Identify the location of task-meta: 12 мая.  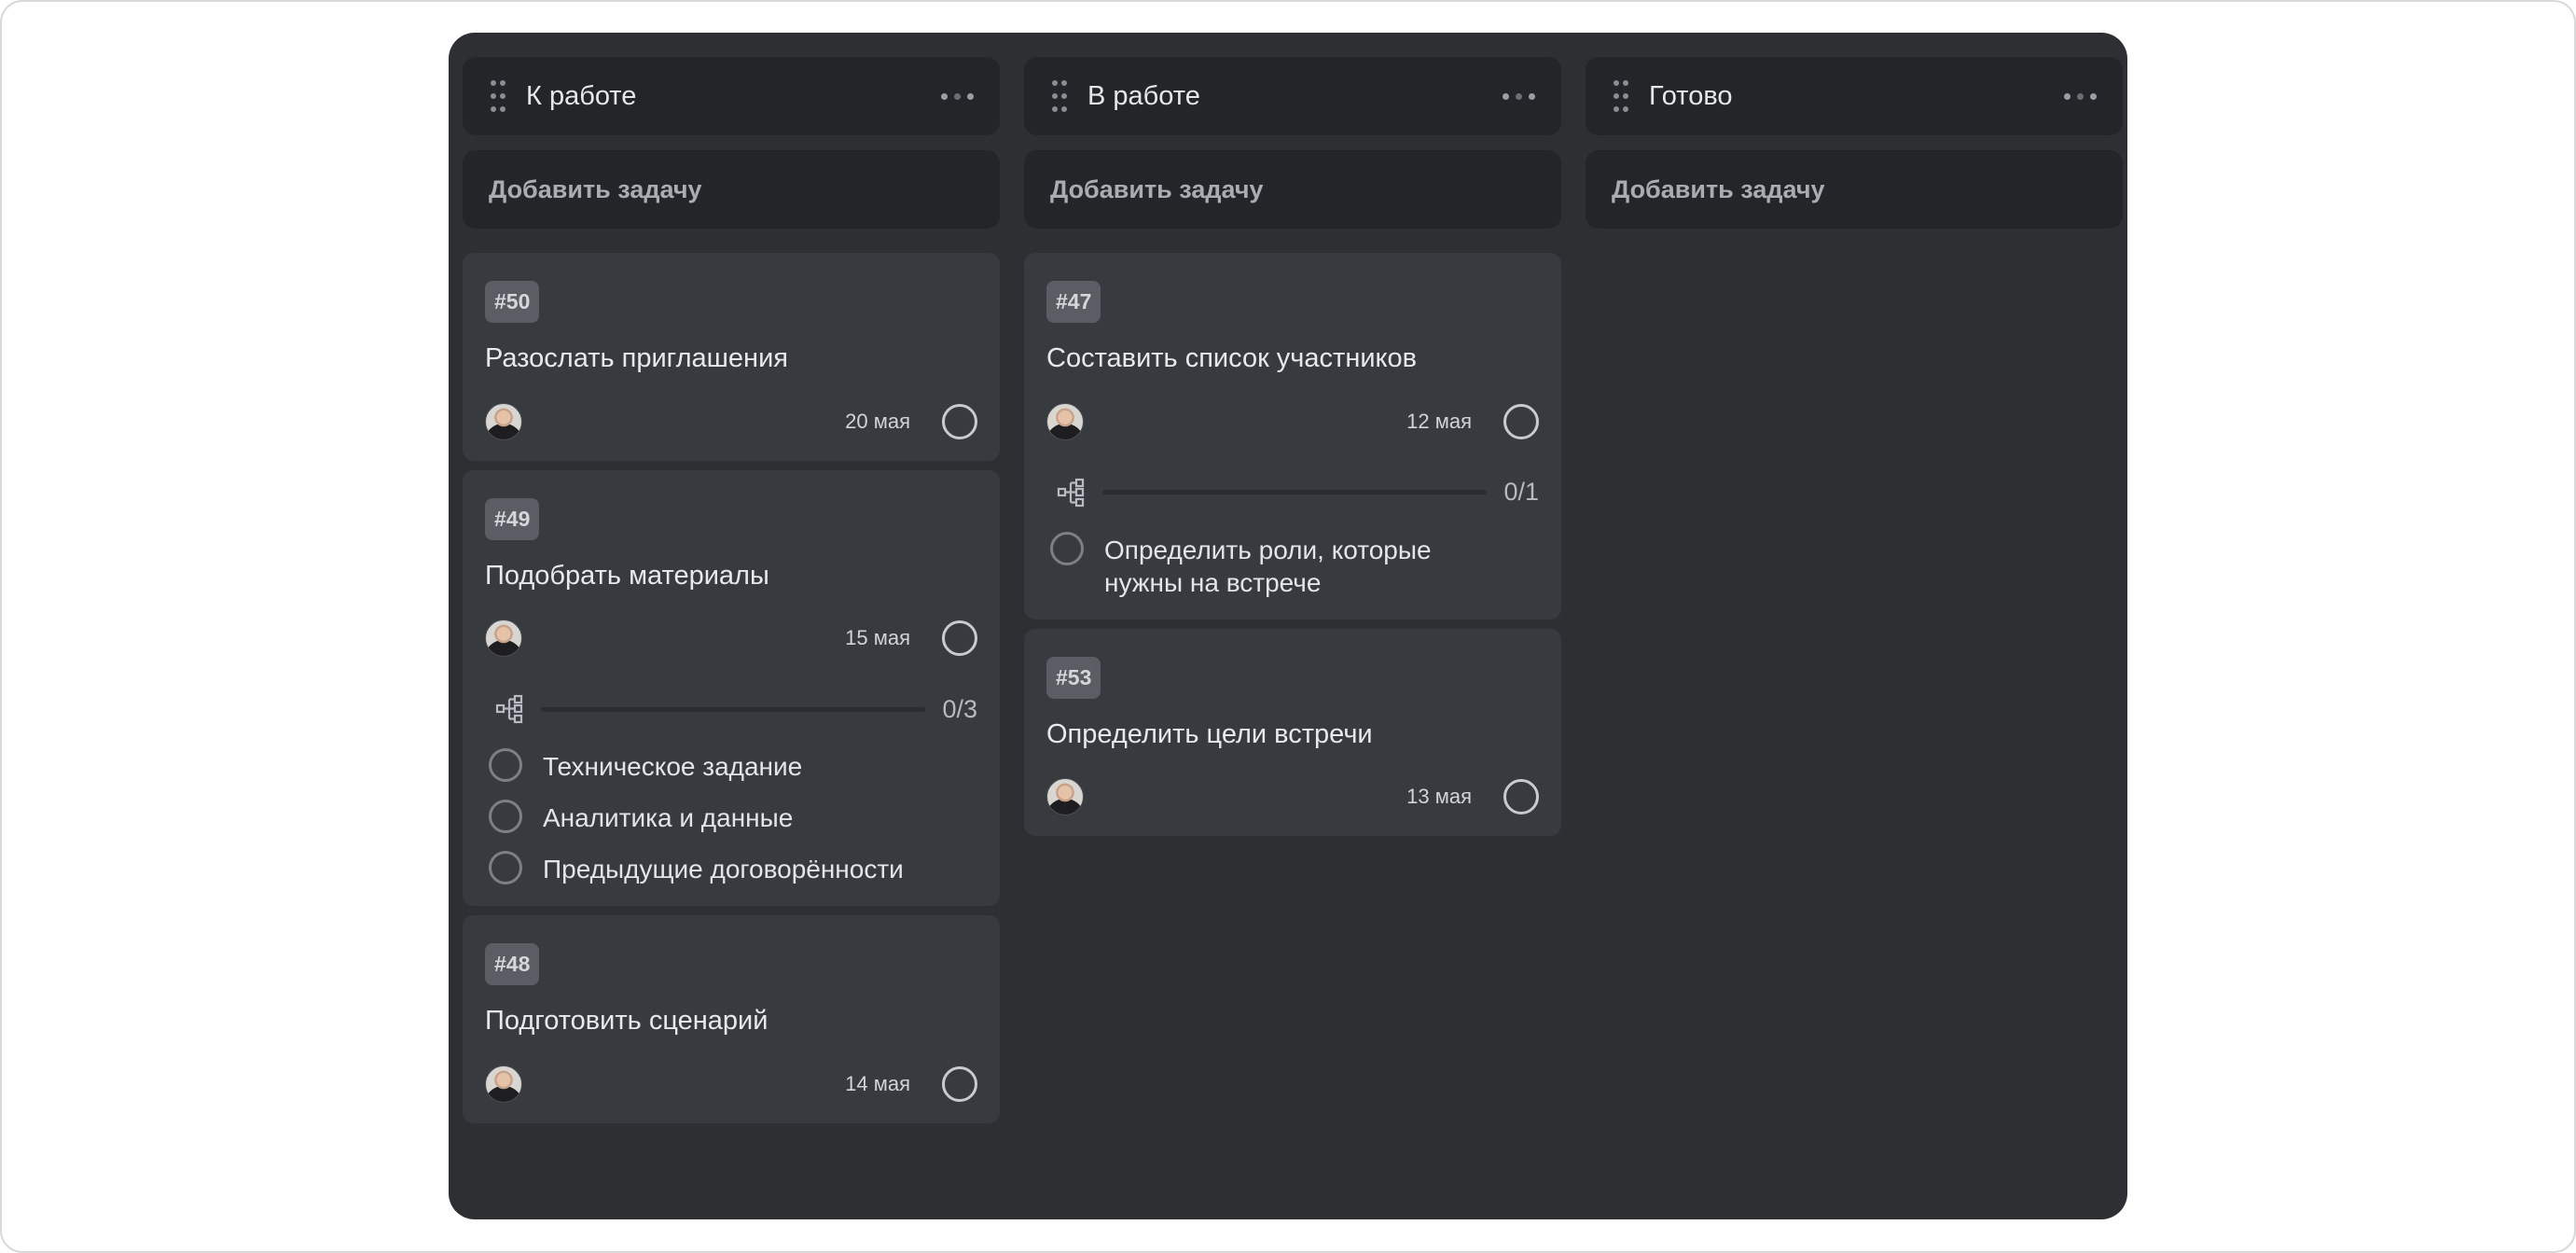
(1292, 421).